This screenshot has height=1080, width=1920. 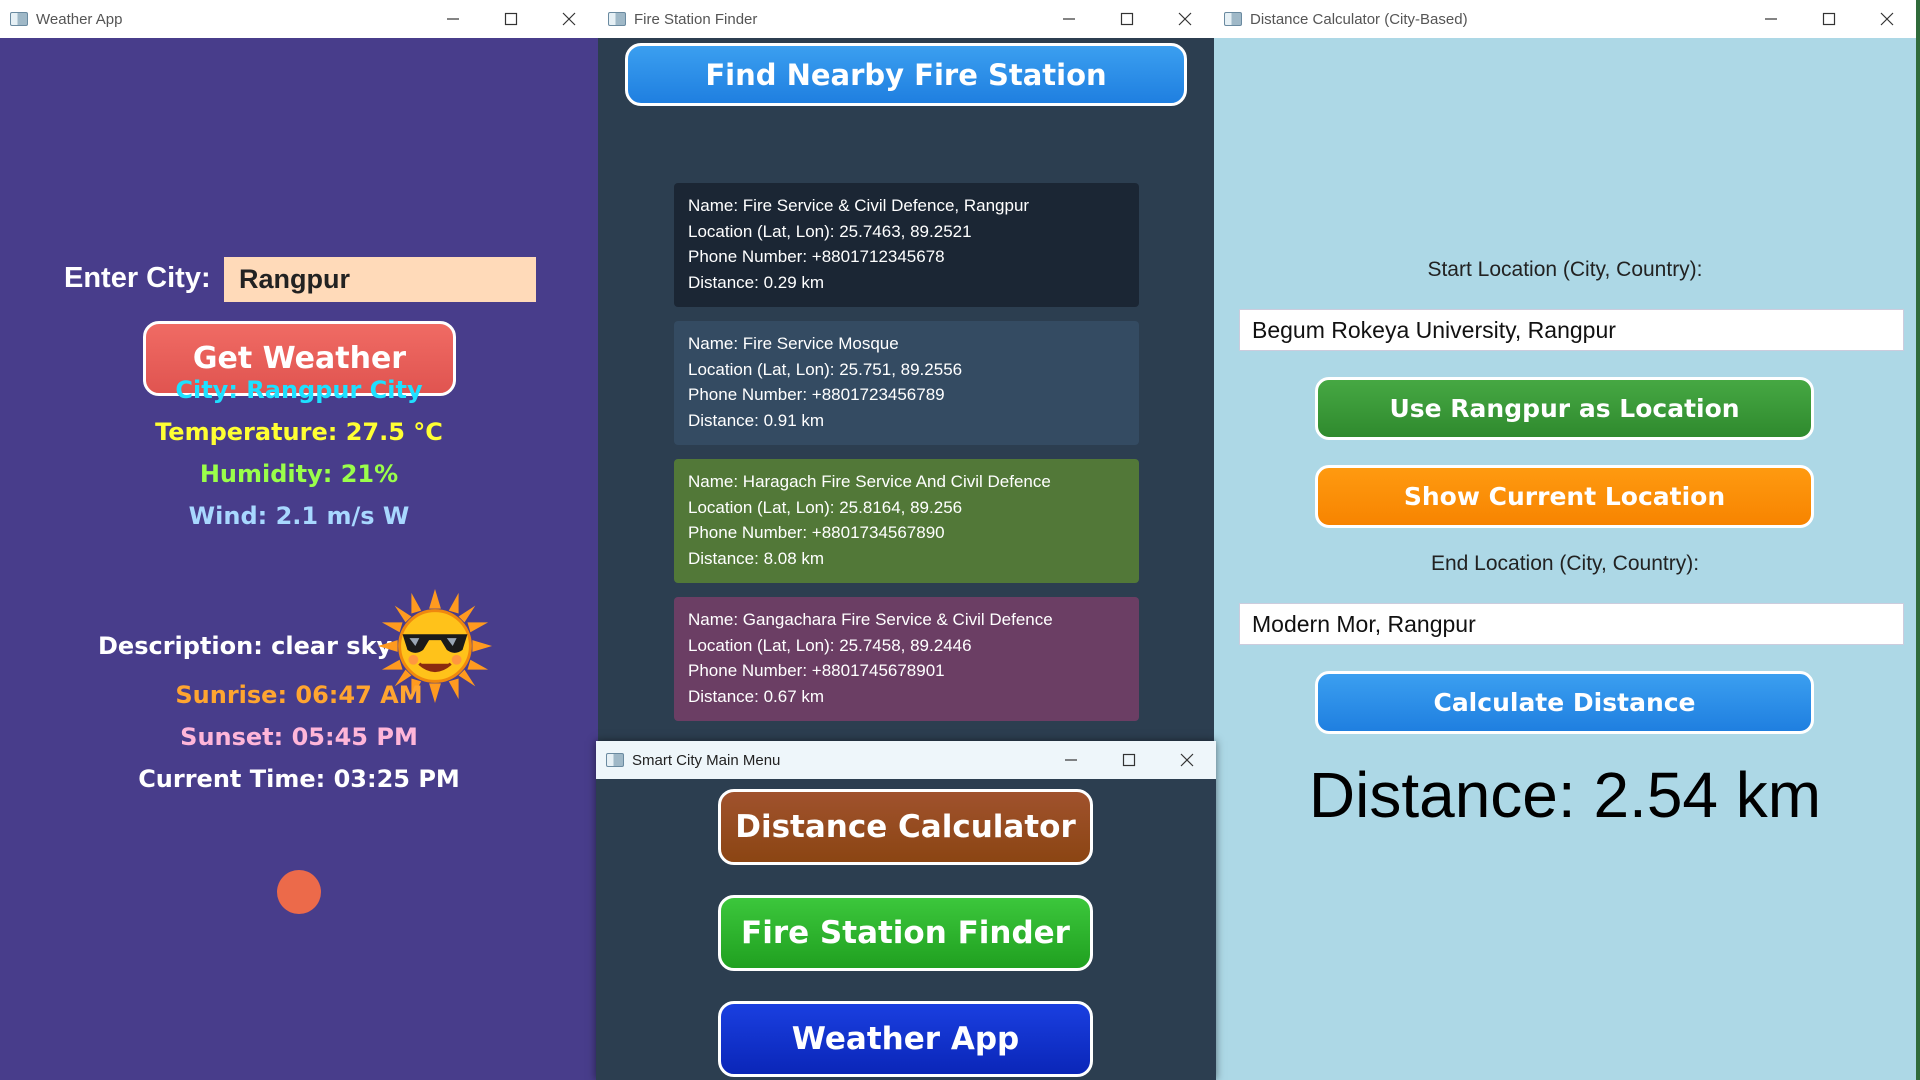 What do you see at coordinates (299, 474) in the screenshot?
I see `humidity-result: Humidity: 21%` at bounding box center [299, 474].